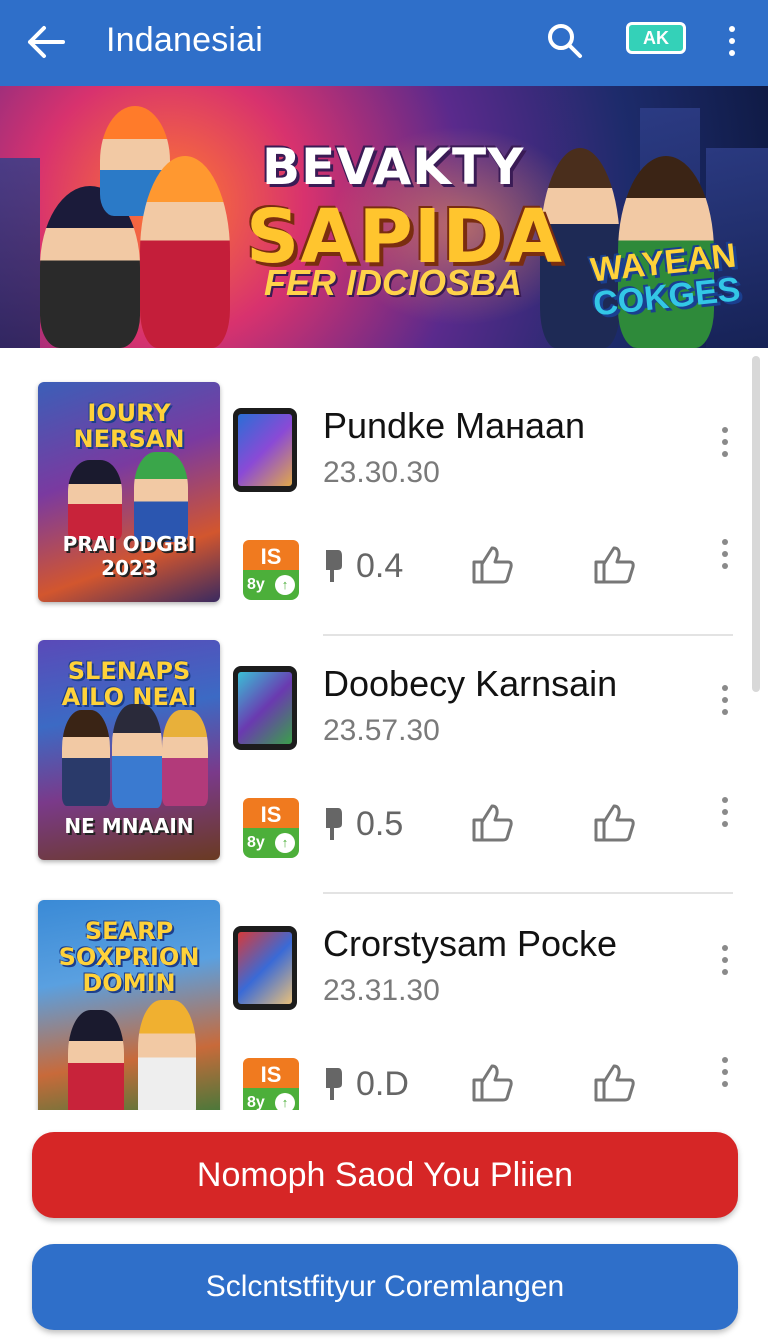  Describe the element at coordinates (129, 492) in the screenshot. I see `game-cover-image: IOURY NERSAN PRAI ODGBI 2023` at that location.